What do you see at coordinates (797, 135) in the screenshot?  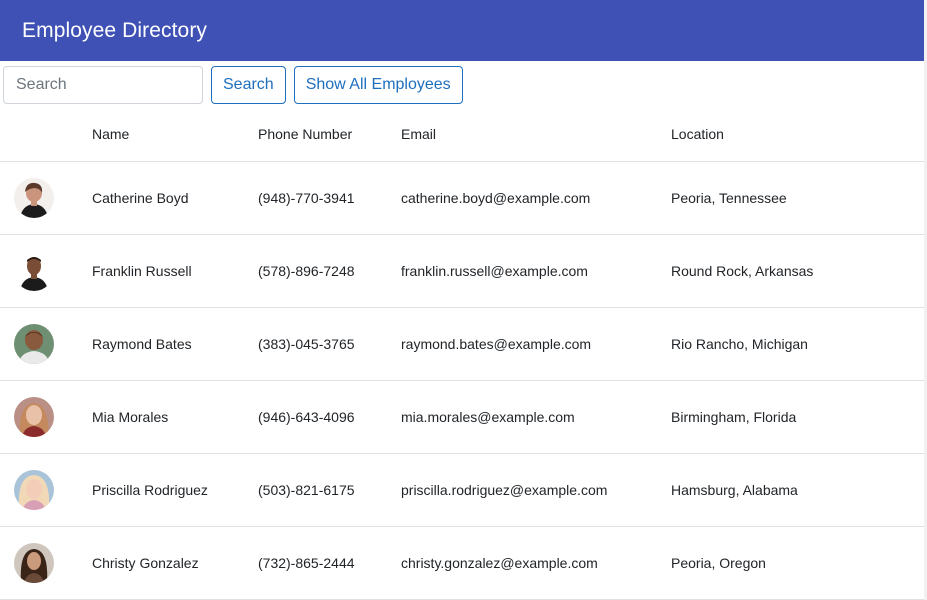 I see `column-header-location: Location` at bounding box center [797, 135].